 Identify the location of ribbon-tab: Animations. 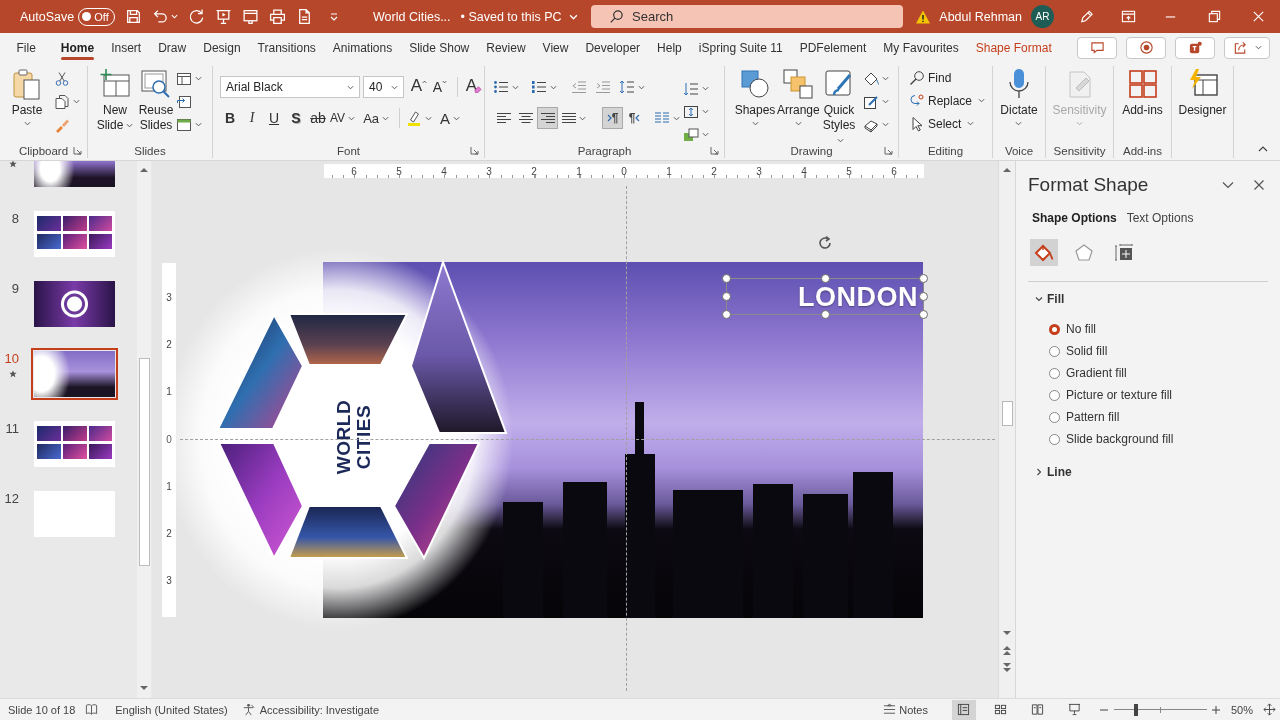
(362, 47).